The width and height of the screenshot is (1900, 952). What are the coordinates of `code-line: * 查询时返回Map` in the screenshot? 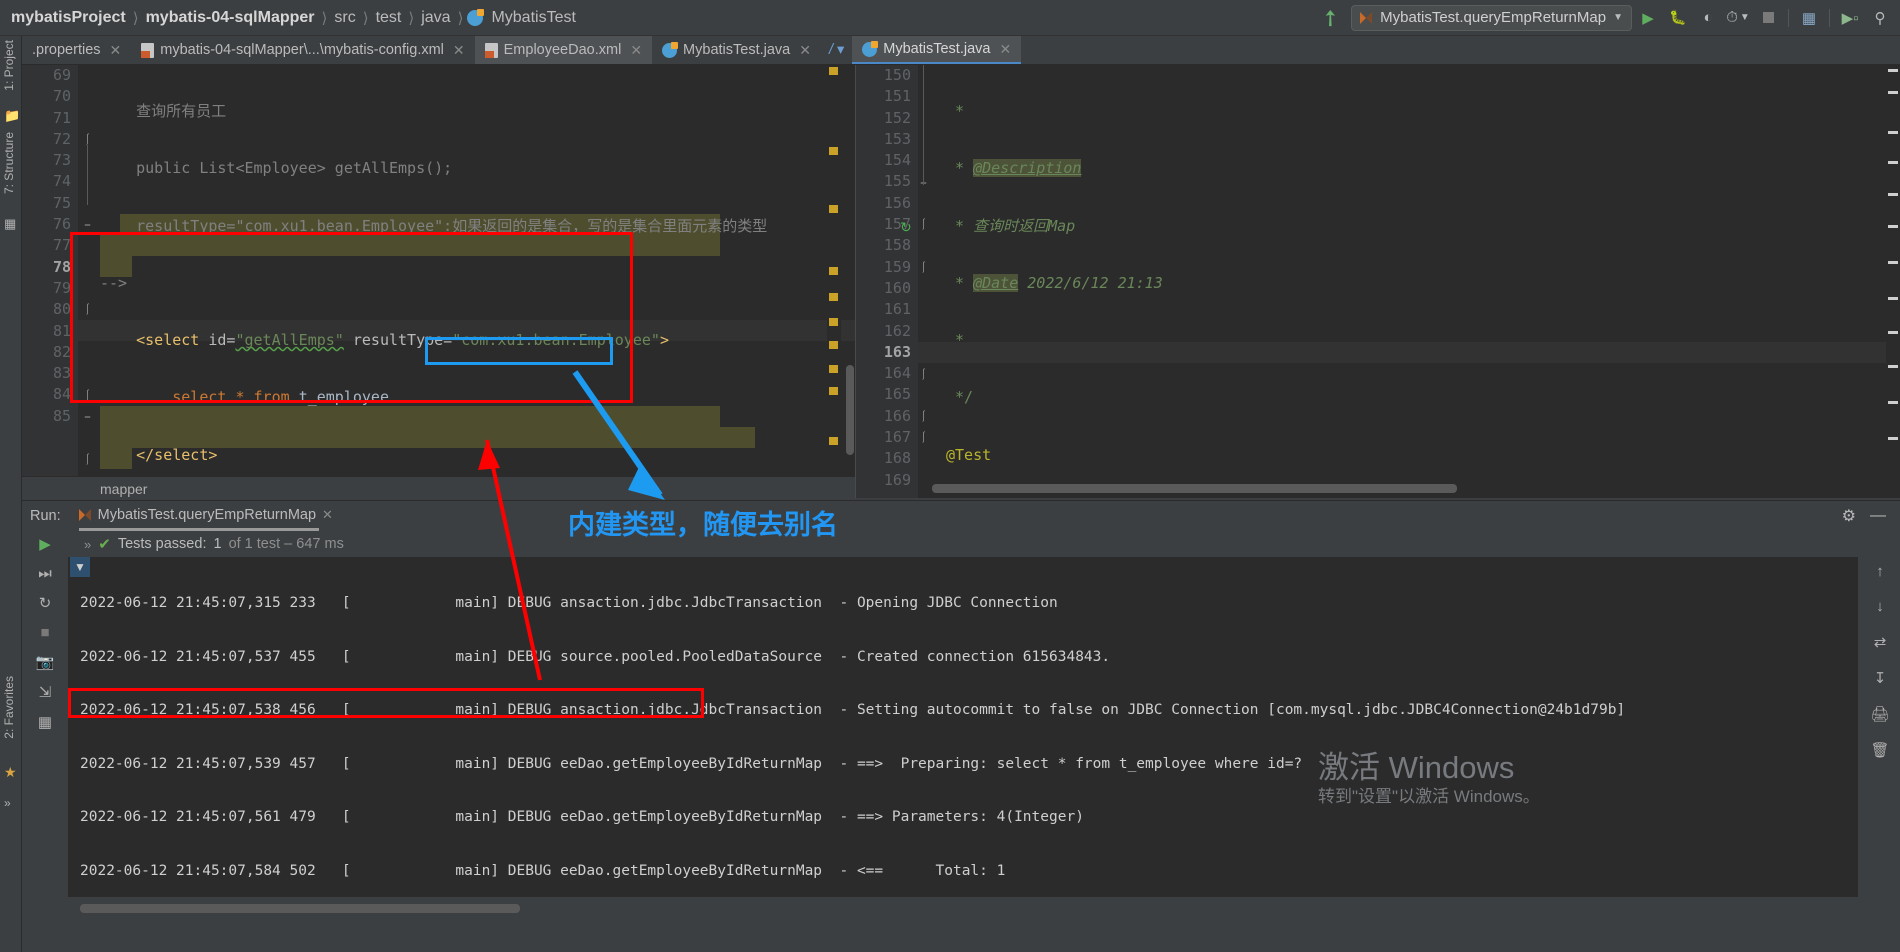 It's located at (1011, 225).